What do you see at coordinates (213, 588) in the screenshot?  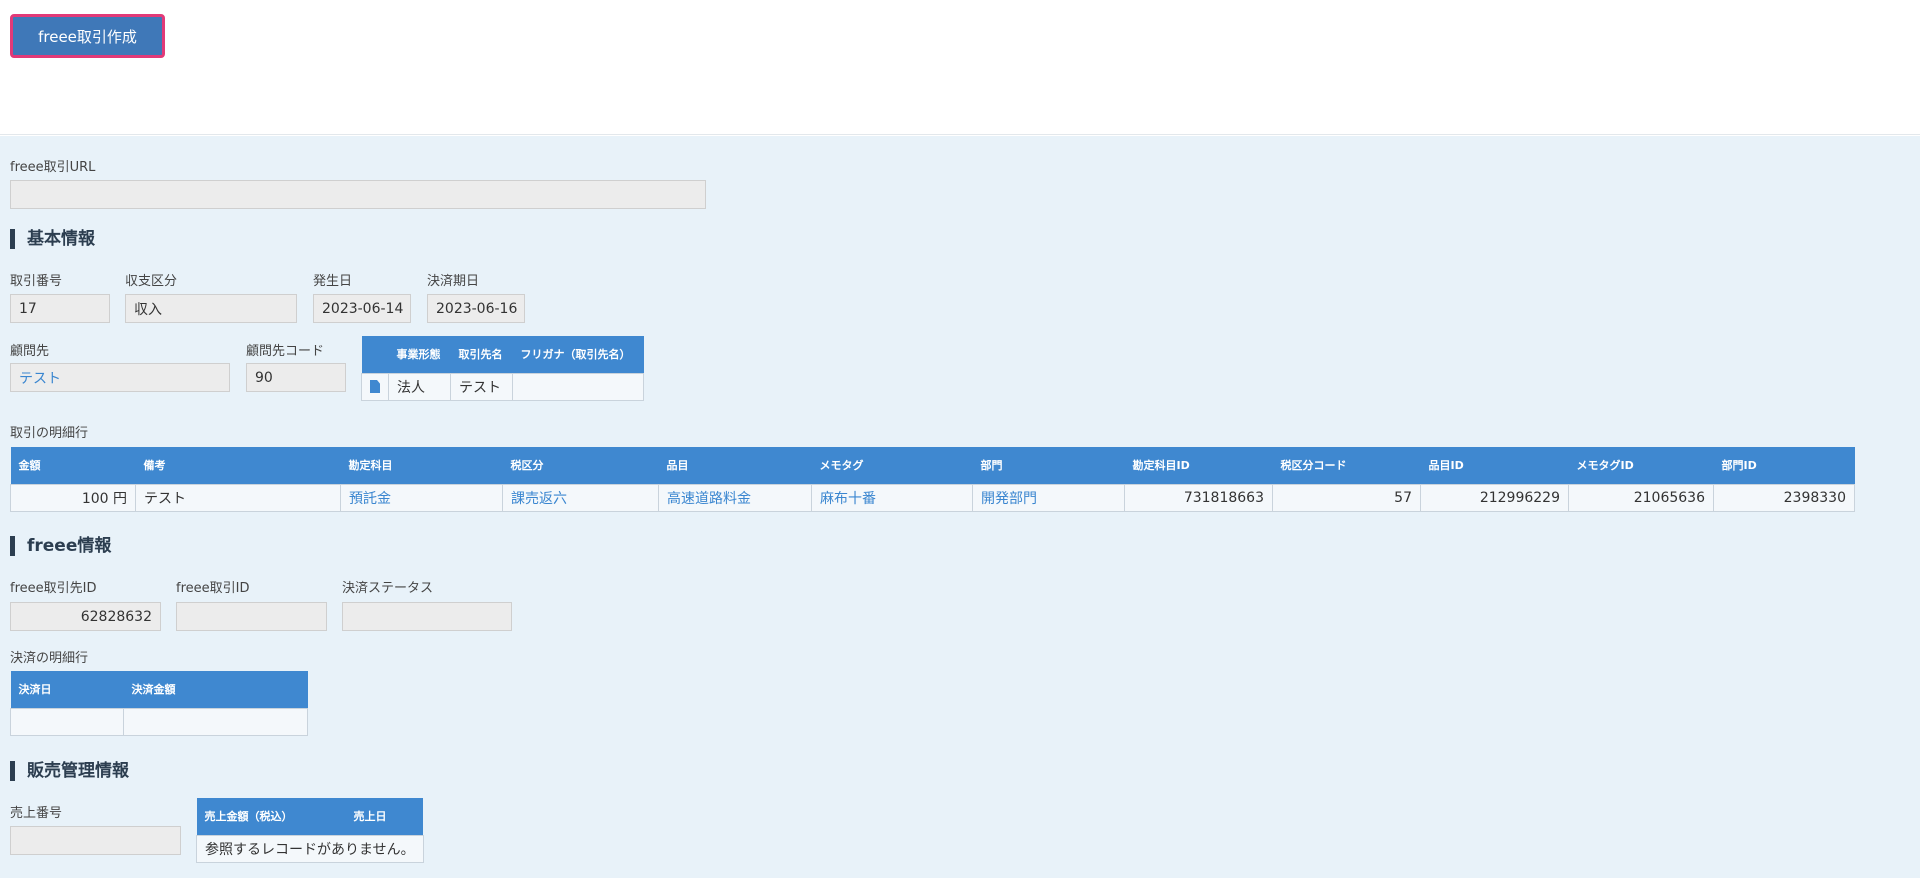 I see `deal-id-label: freee取引ID` at bounding box center [213, 588].